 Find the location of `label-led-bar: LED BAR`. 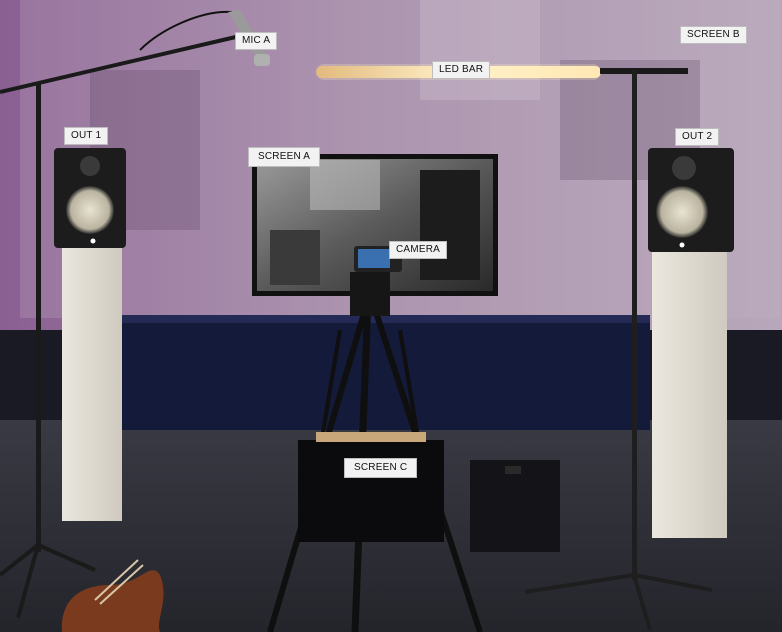

label-led-bar: LED BAR is located at coordinates (461, 70).